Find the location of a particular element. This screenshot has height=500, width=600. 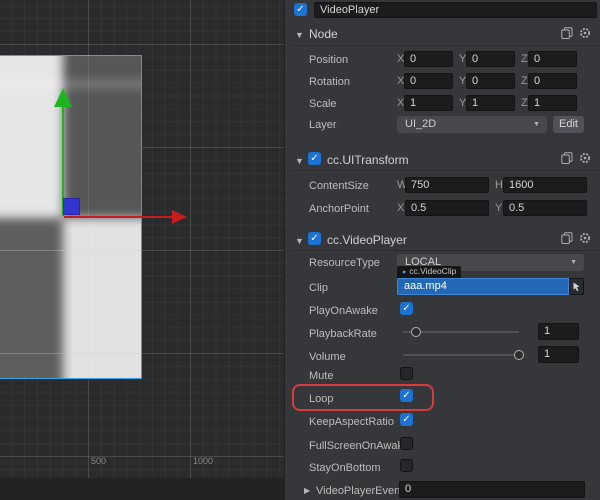

section-title-node: Node is located at coordinates (323, 34).